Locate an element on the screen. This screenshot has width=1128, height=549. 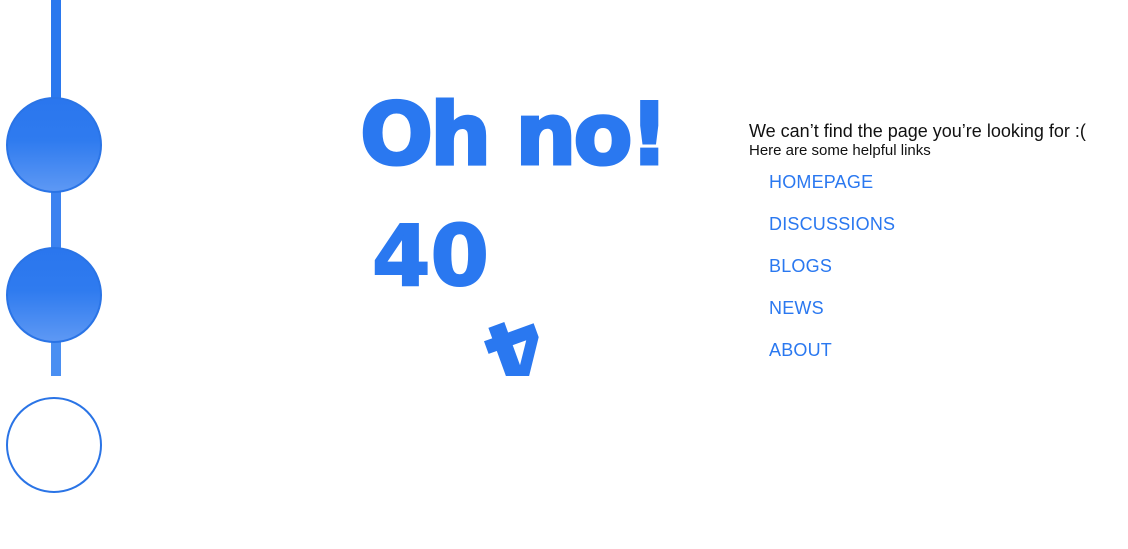
fallen-digit: 4 is located at coordinates (515, 338).